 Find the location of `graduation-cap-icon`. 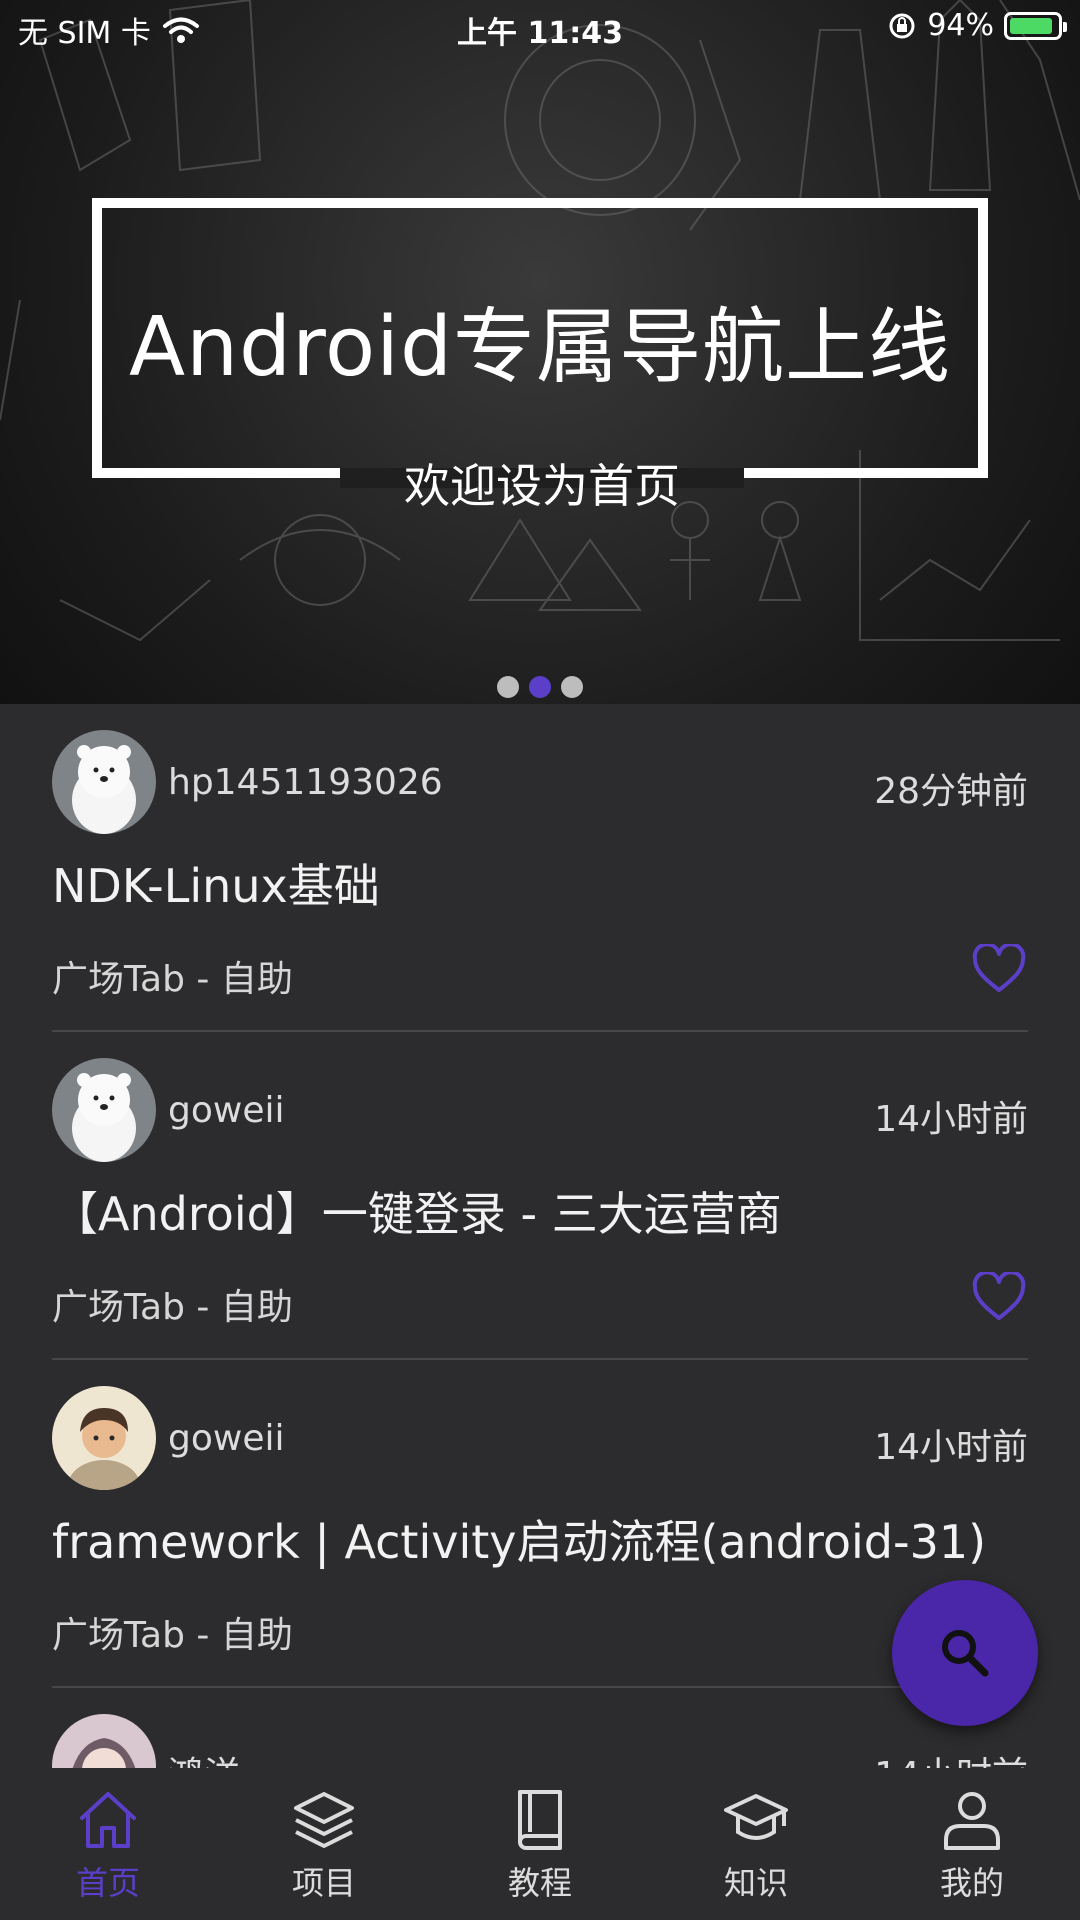

graduation-cap-icon is located at coordinates (756, 1817).